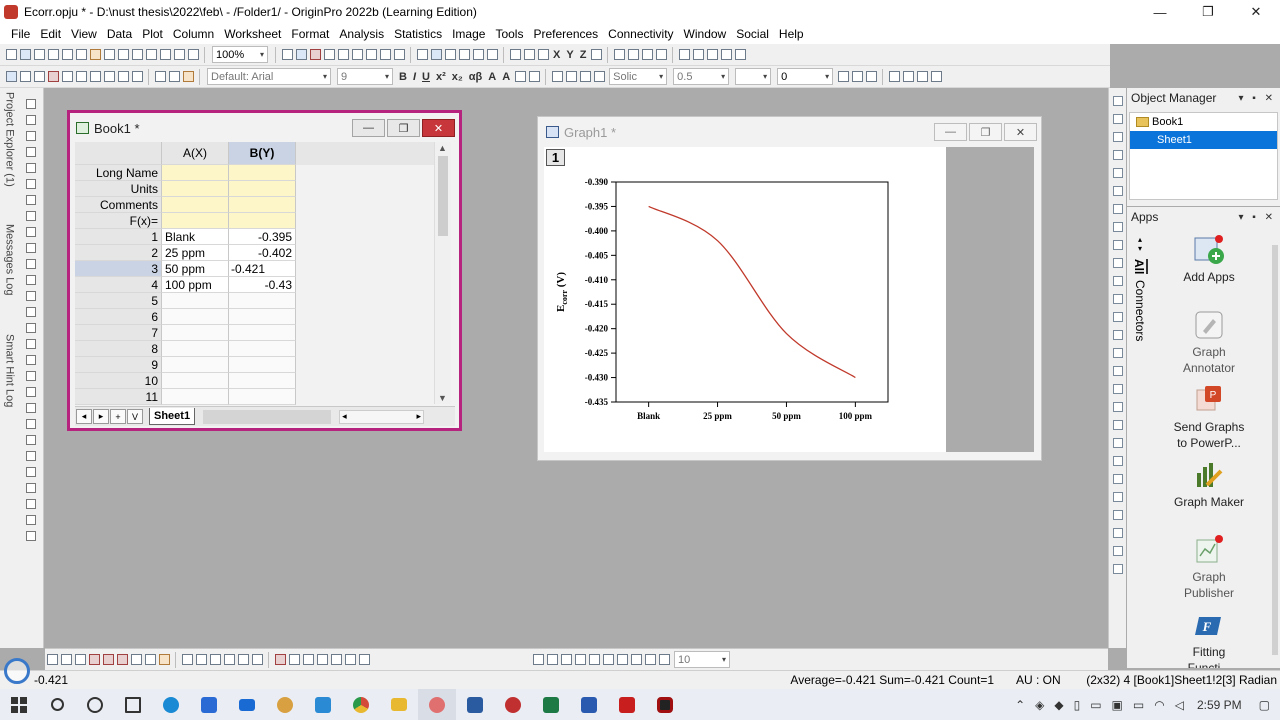 This screenshot has width=1280, height=720. Describe the element at coordinates (922, 76) in the screenshot. I see `front-icon` at that location.